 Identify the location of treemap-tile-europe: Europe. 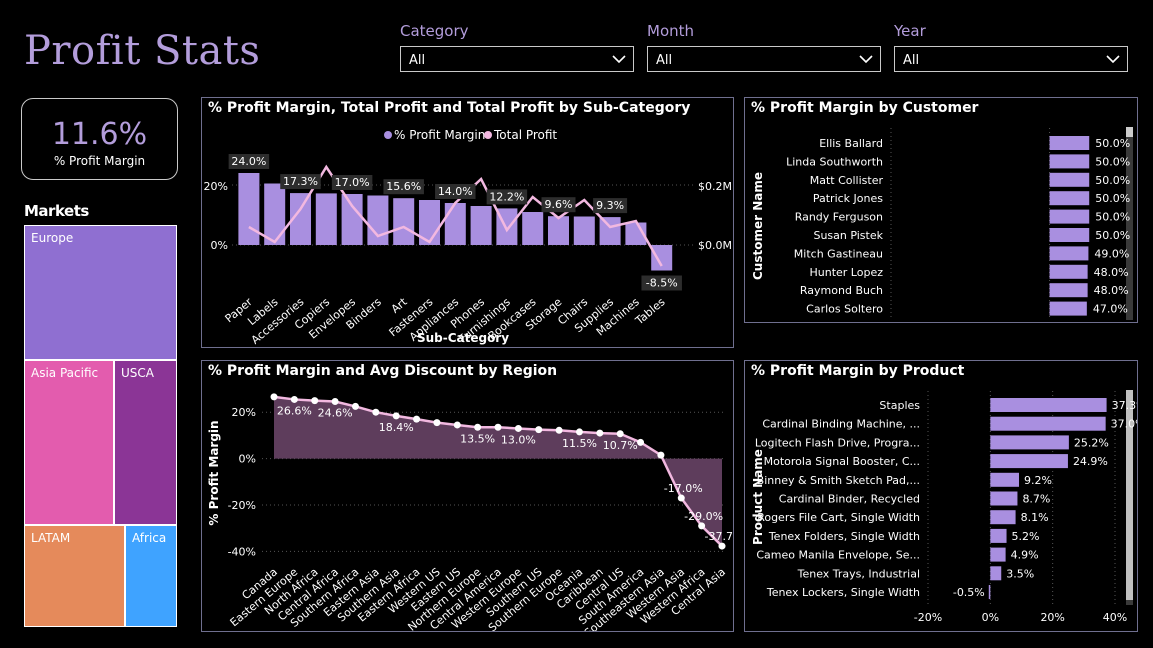
(100, 292).